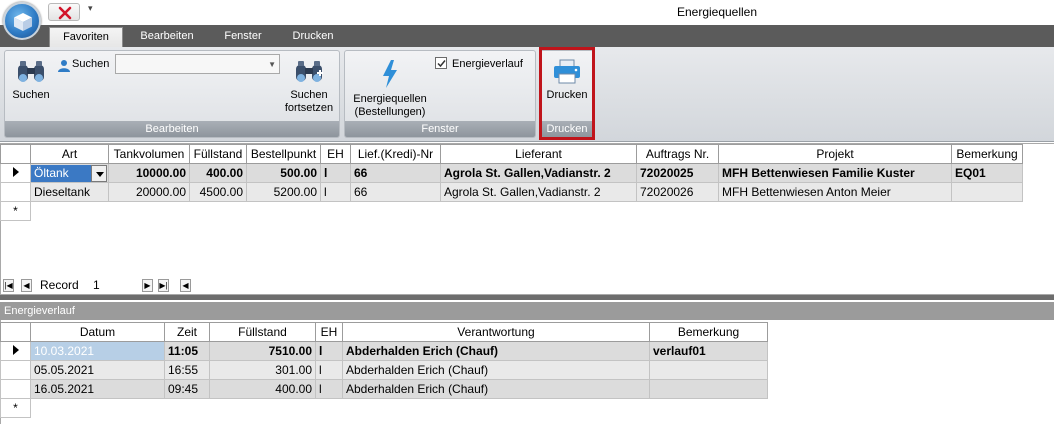 The height and width of the screenshot is (424, 1054). I want to click on column-header-zeit: Zeit, so click(187, 332).